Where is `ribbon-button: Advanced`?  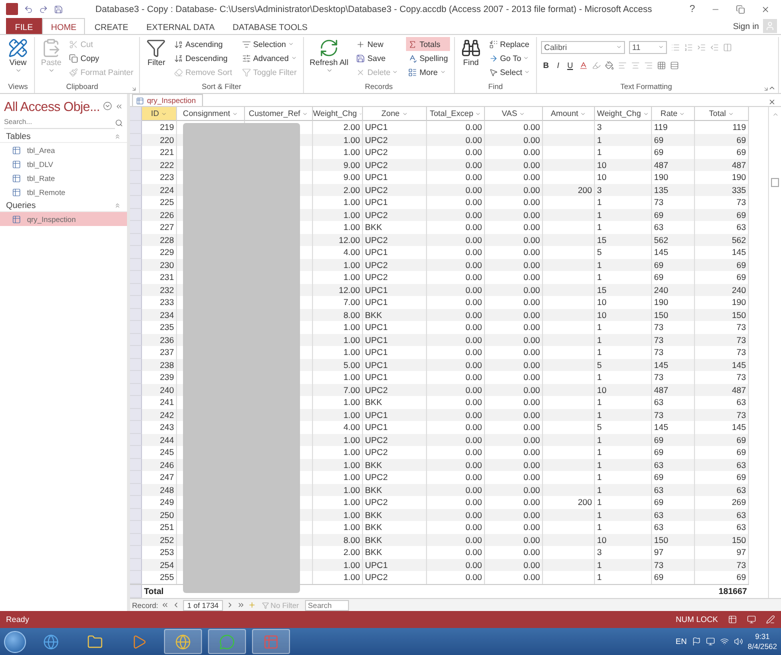 ribbon-button: Advanced is located at coordinates (269, 58).